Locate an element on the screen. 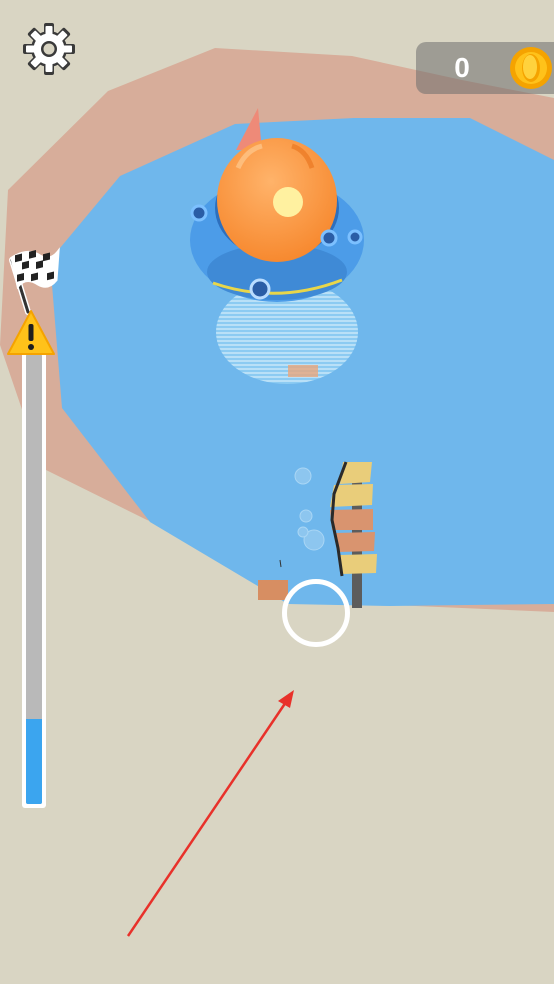 This screenshot has height=984, width=554. coin-icon is located at coordinates (531, 68).